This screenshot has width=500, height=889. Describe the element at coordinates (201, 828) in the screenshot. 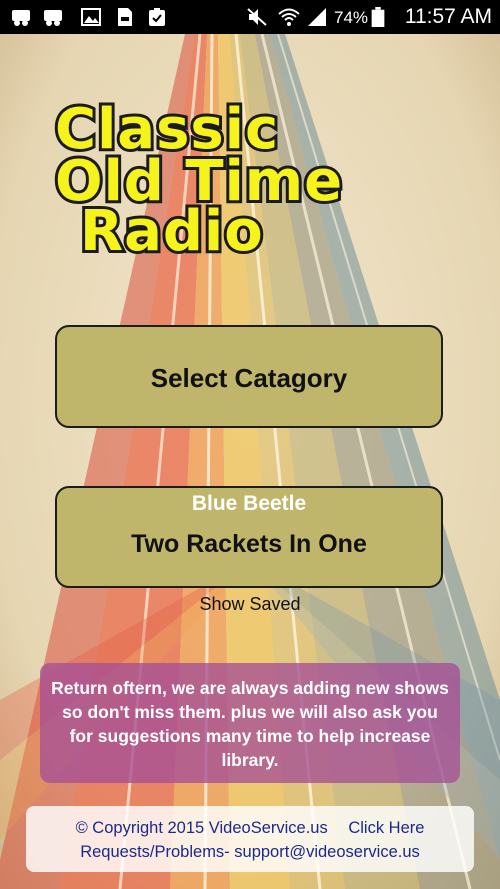

I see `copyright-text: © Copyright 2015 VideoService.us` at that location.